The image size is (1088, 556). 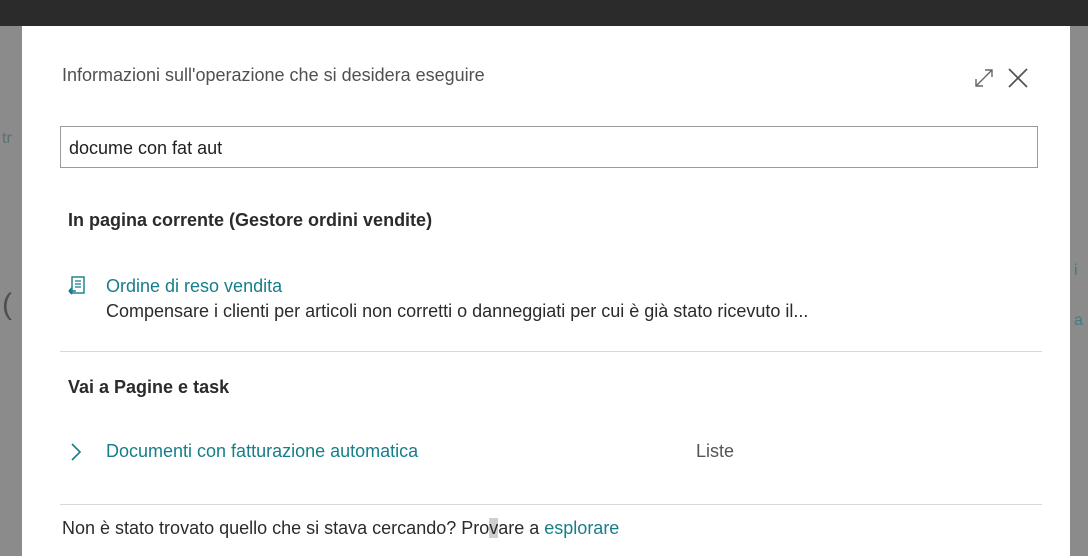 I want to click on result-link-ordine-reso: Ordine di reso vendita, so click(x=194, y=286).